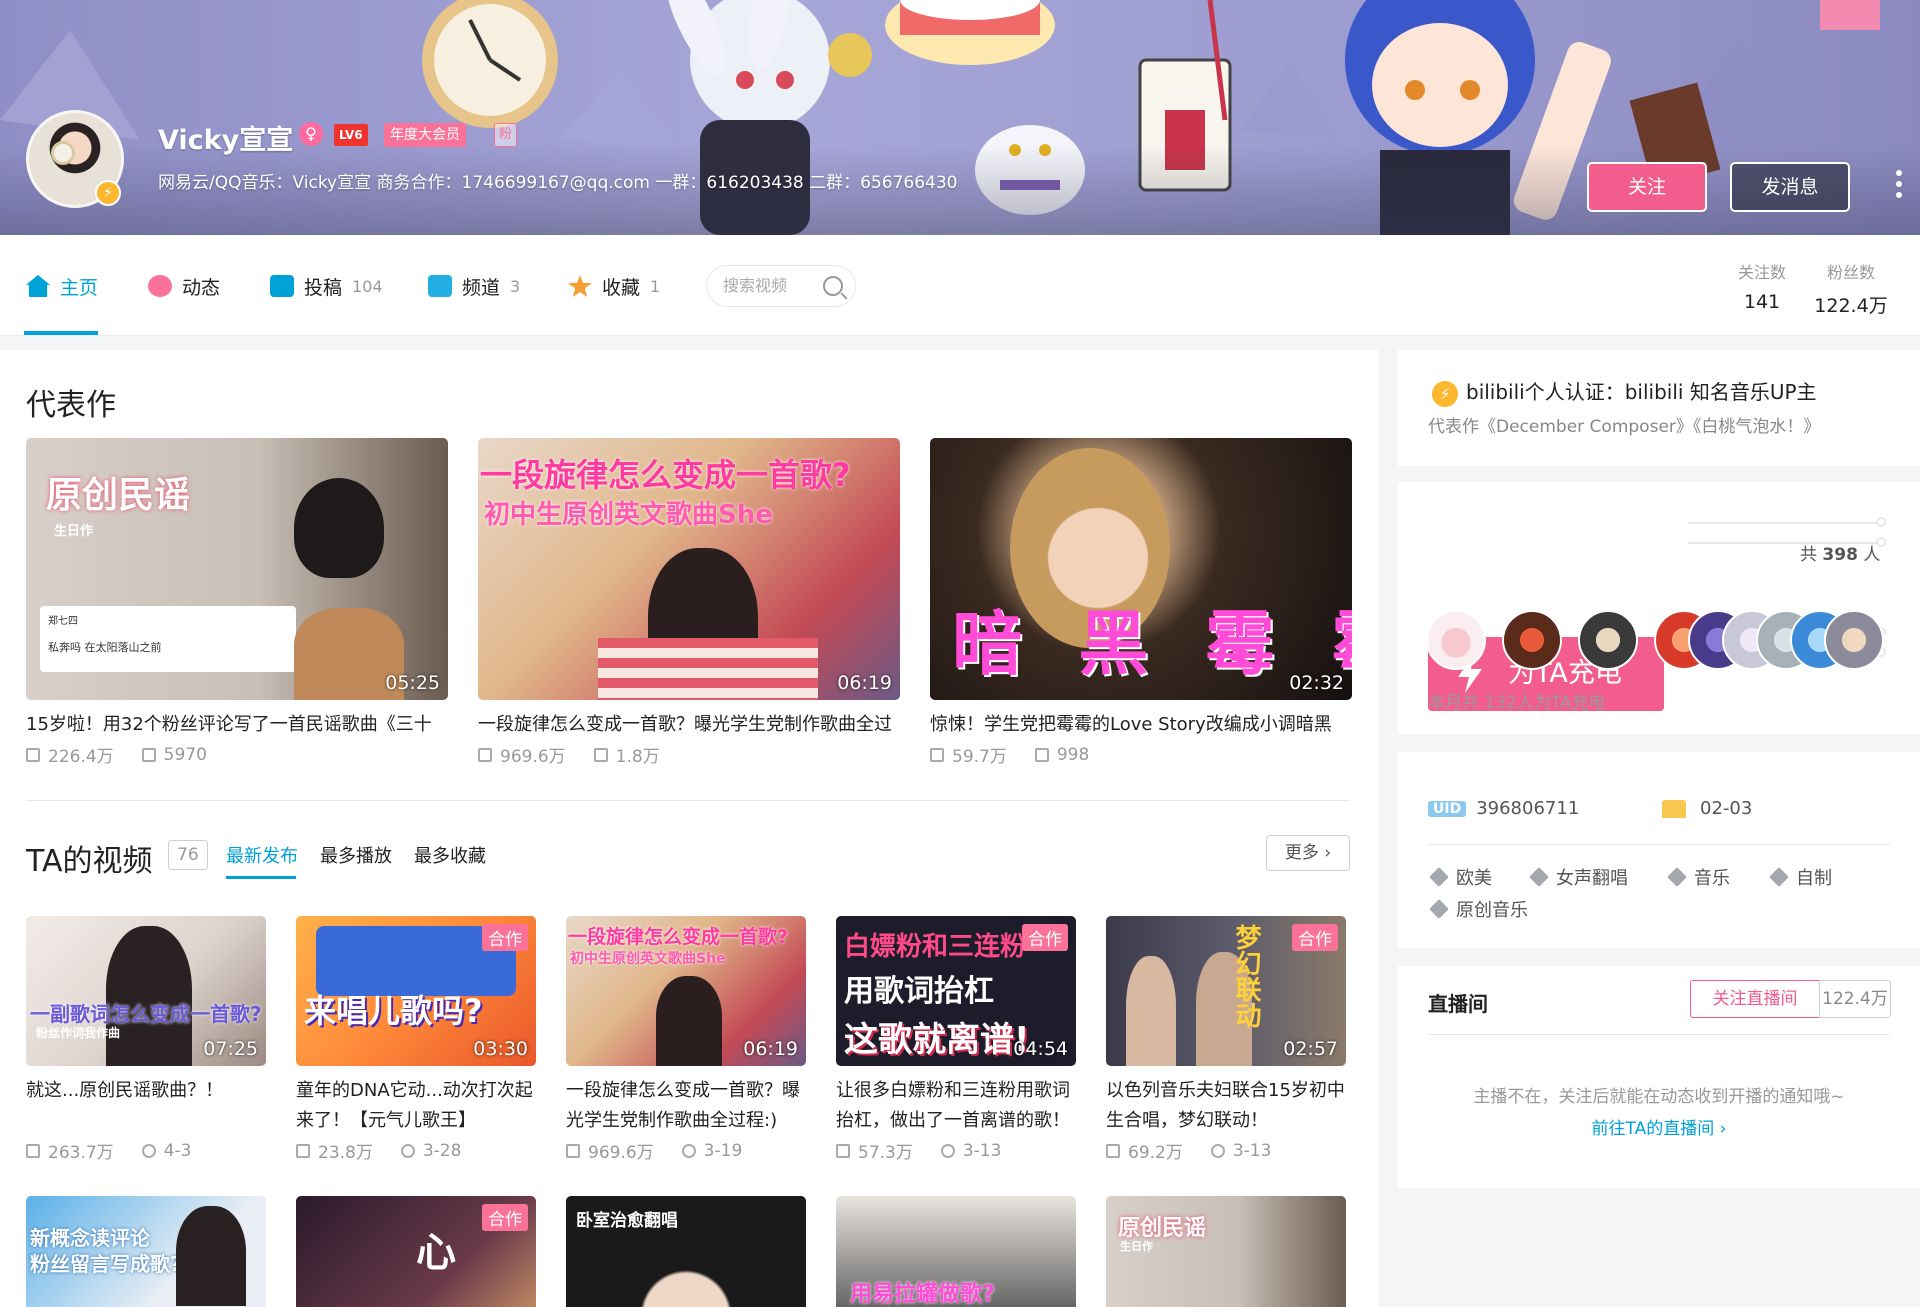 The image size is (1920, 1307). Describe the element at coordinates (356, 855) in the screenshot. I see `tab-most-played: 最多播放` at that location.